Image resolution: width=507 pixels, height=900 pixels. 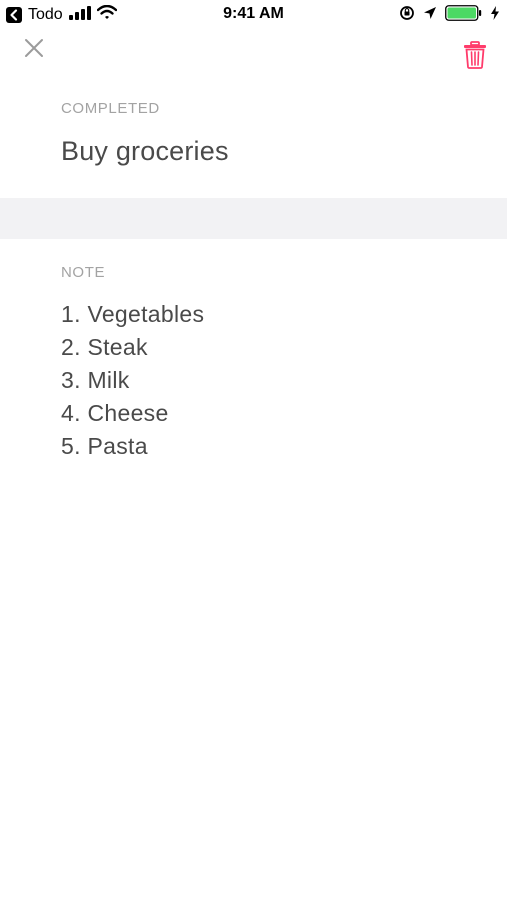 I want to click on status-bar: Todo 9:41 AM, so click(x=253, y=15).